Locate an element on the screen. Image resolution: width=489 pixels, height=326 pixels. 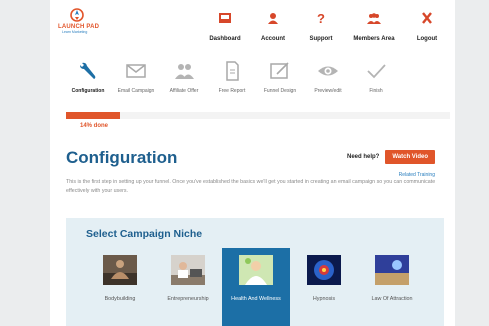
step-label: Preview/edit is located at coordinates (328, 91).